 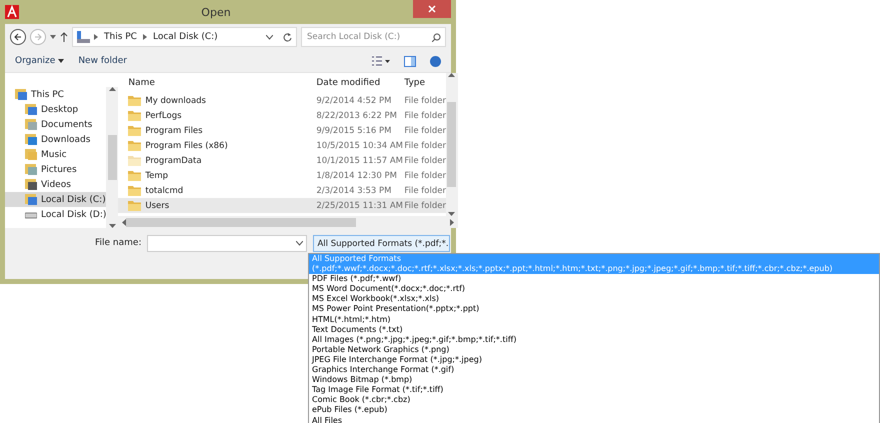 What do you see at coordinates (21, 94) in the screenshot?
I see `computer-icon` at bounding box center [21, 94].